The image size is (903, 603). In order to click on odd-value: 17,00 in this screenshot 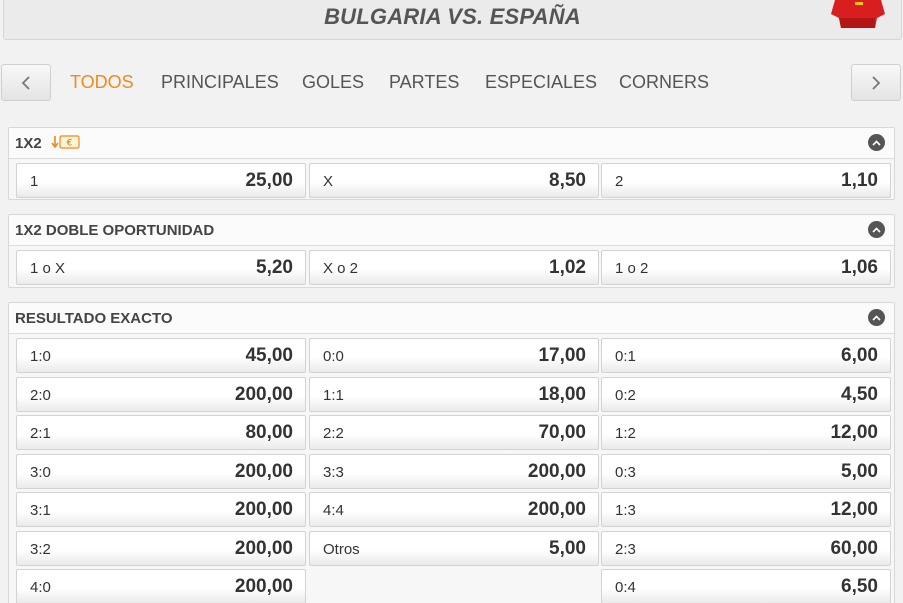, I will do `click(562, 355)`.